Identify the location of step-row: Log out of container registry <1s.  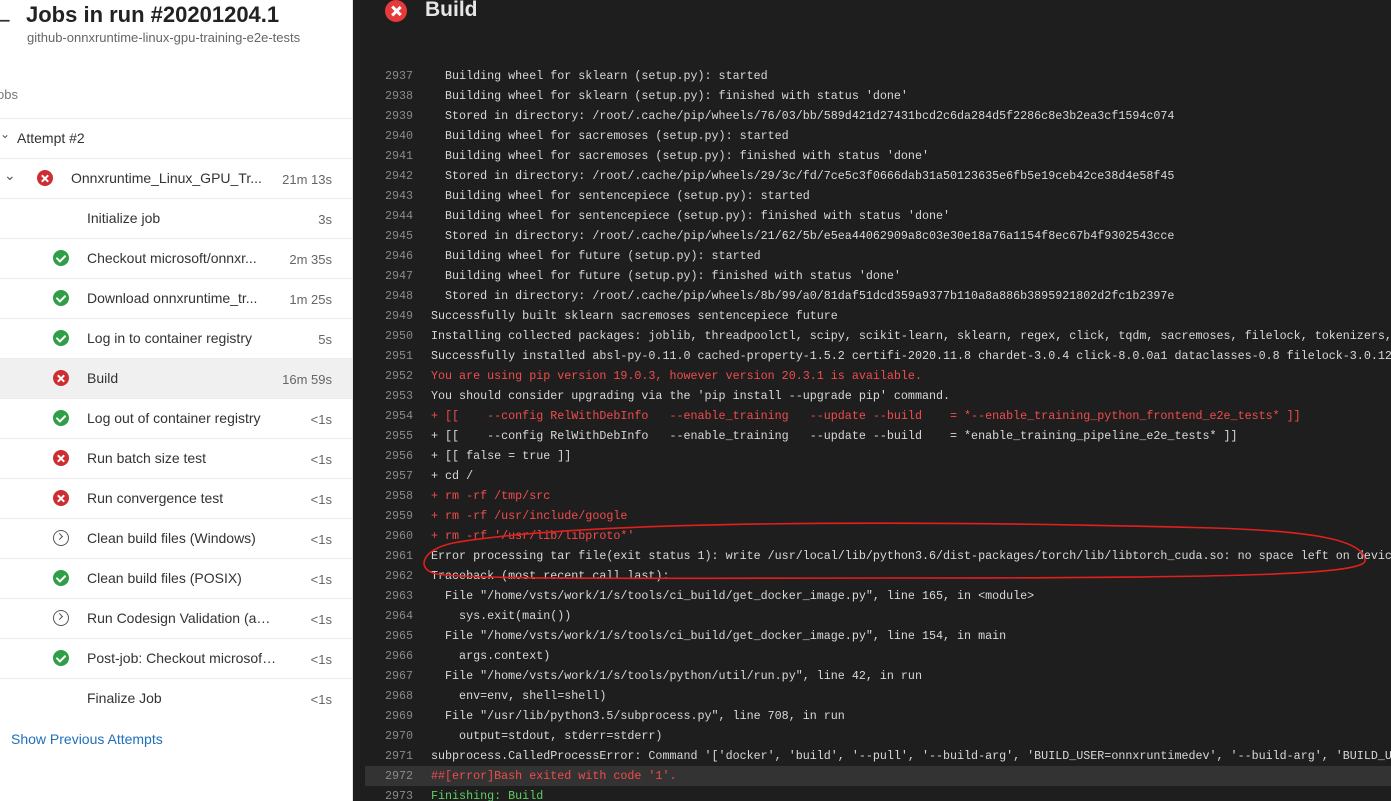
(176, 418).